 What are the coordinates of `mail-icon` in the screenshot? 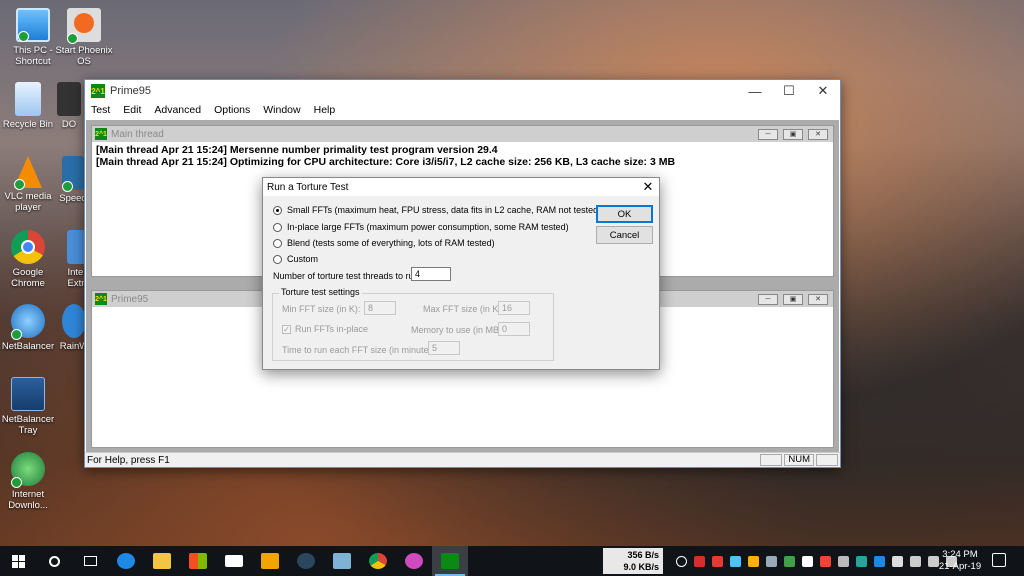 It's located at (234, 561).